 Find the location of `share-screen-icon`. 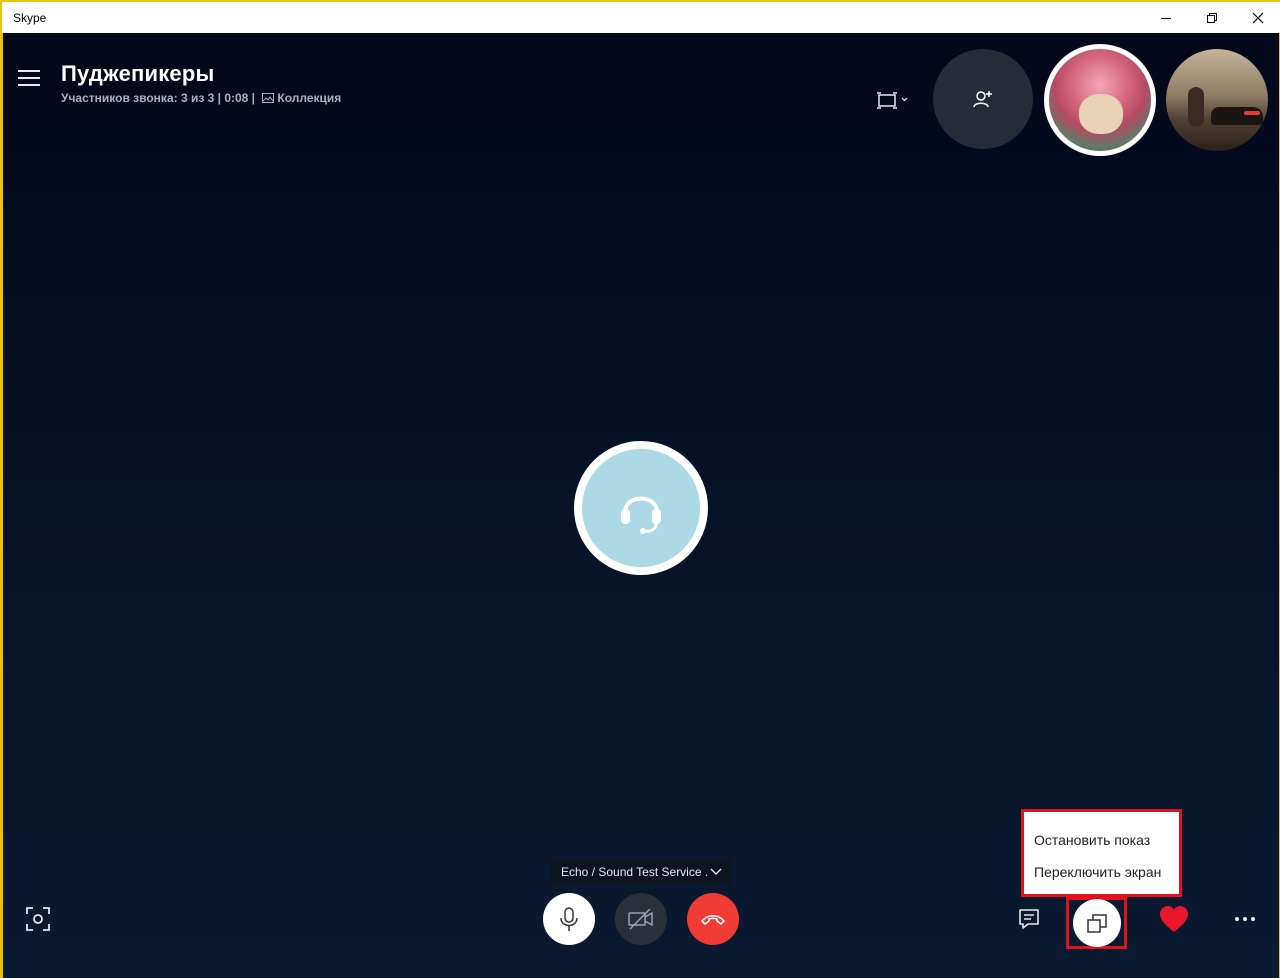

share-screen-icon is located at coordinates (1096, 923).